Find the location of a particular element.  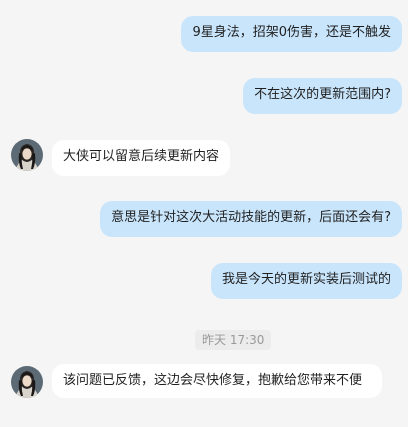

message-outgoing: 9星身法，招架0伤害，还是不触发 is located at coordinates (291, 34).